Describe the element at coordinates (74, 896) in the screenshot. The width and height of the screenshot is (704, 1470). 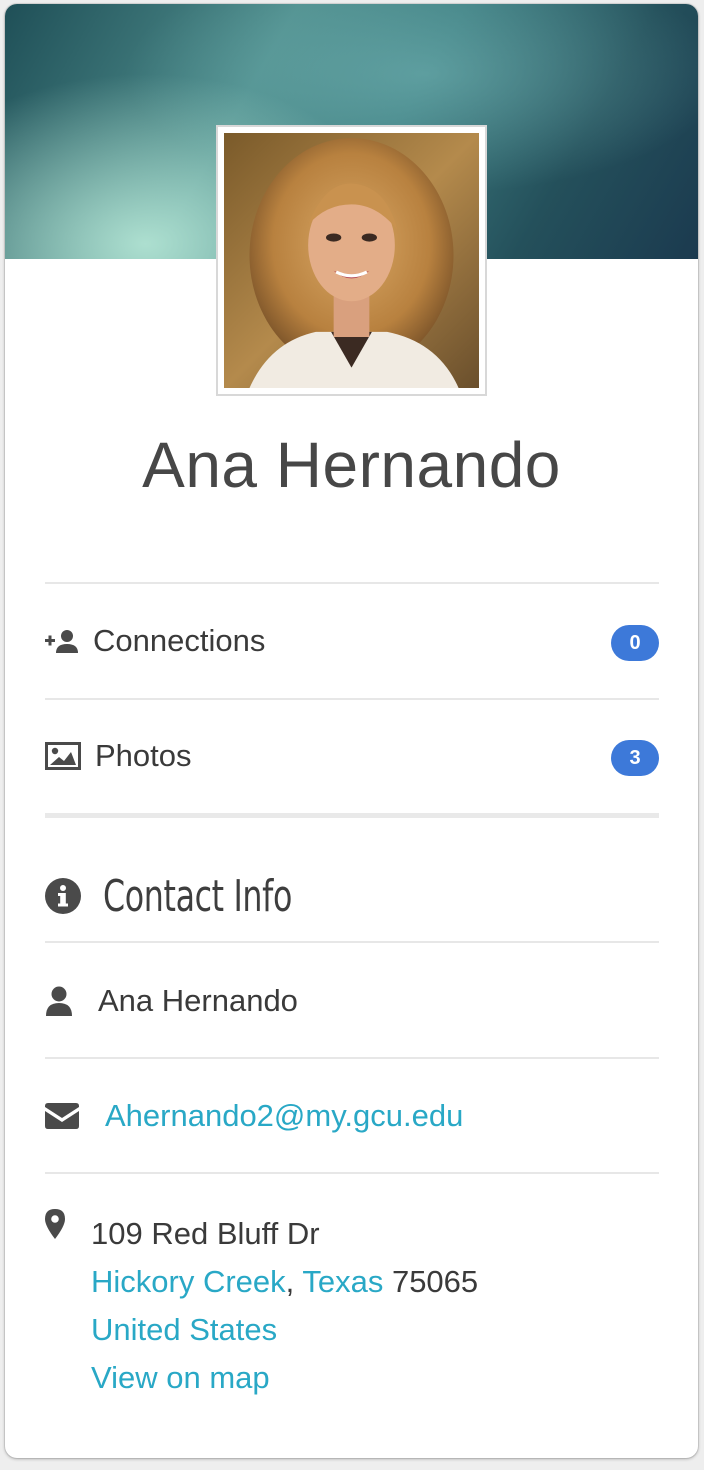
I see `info-icon` at that location.